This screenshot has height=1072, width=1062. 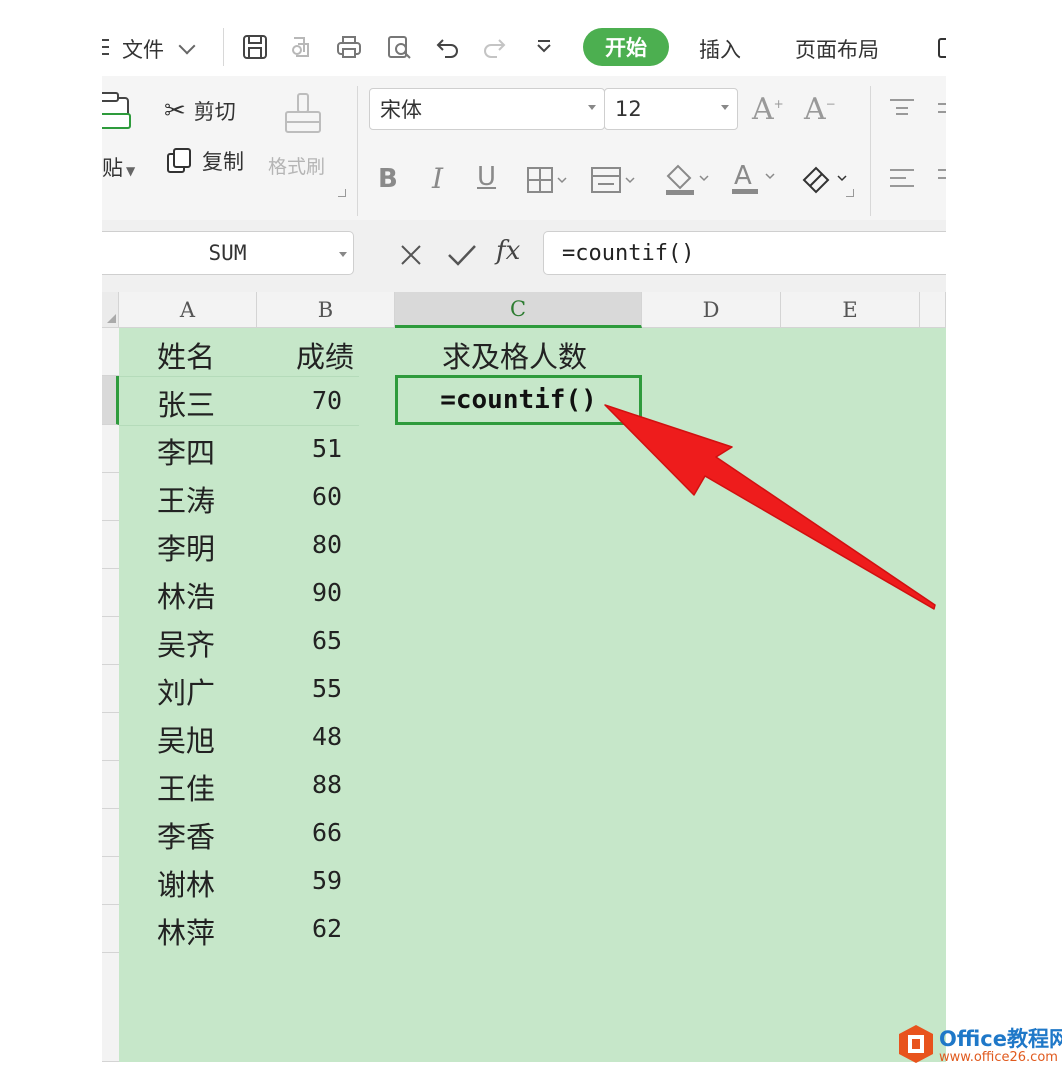 What do you see at coordinates (916, 1044) in the screenshot?
I see `office-logo-icon` at bounding box center [916, 1044].